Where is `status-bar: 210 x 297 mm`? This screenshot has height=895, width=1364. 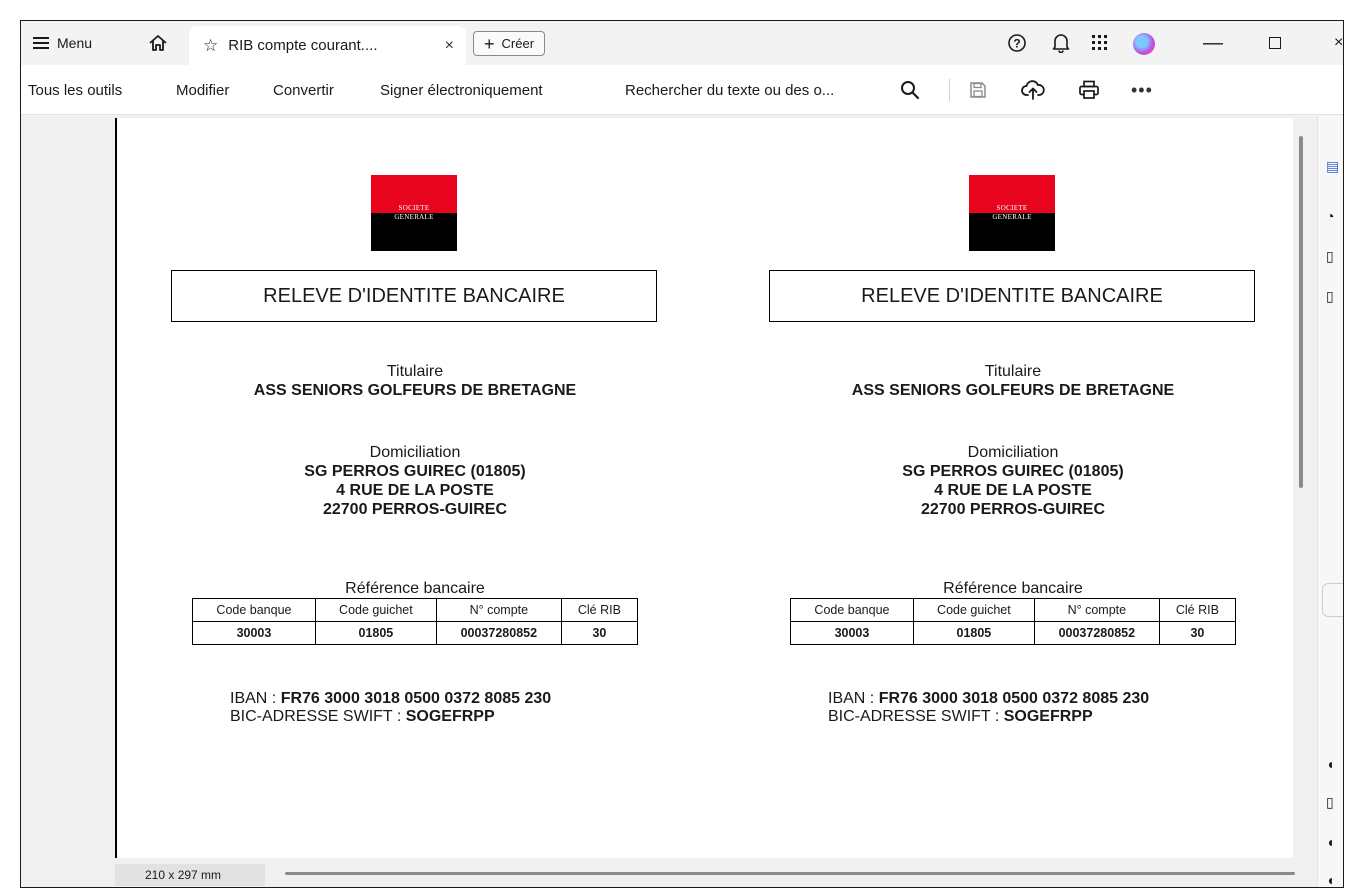 status-bar: 210 x 297 mm is located at coordinates (716, 872).